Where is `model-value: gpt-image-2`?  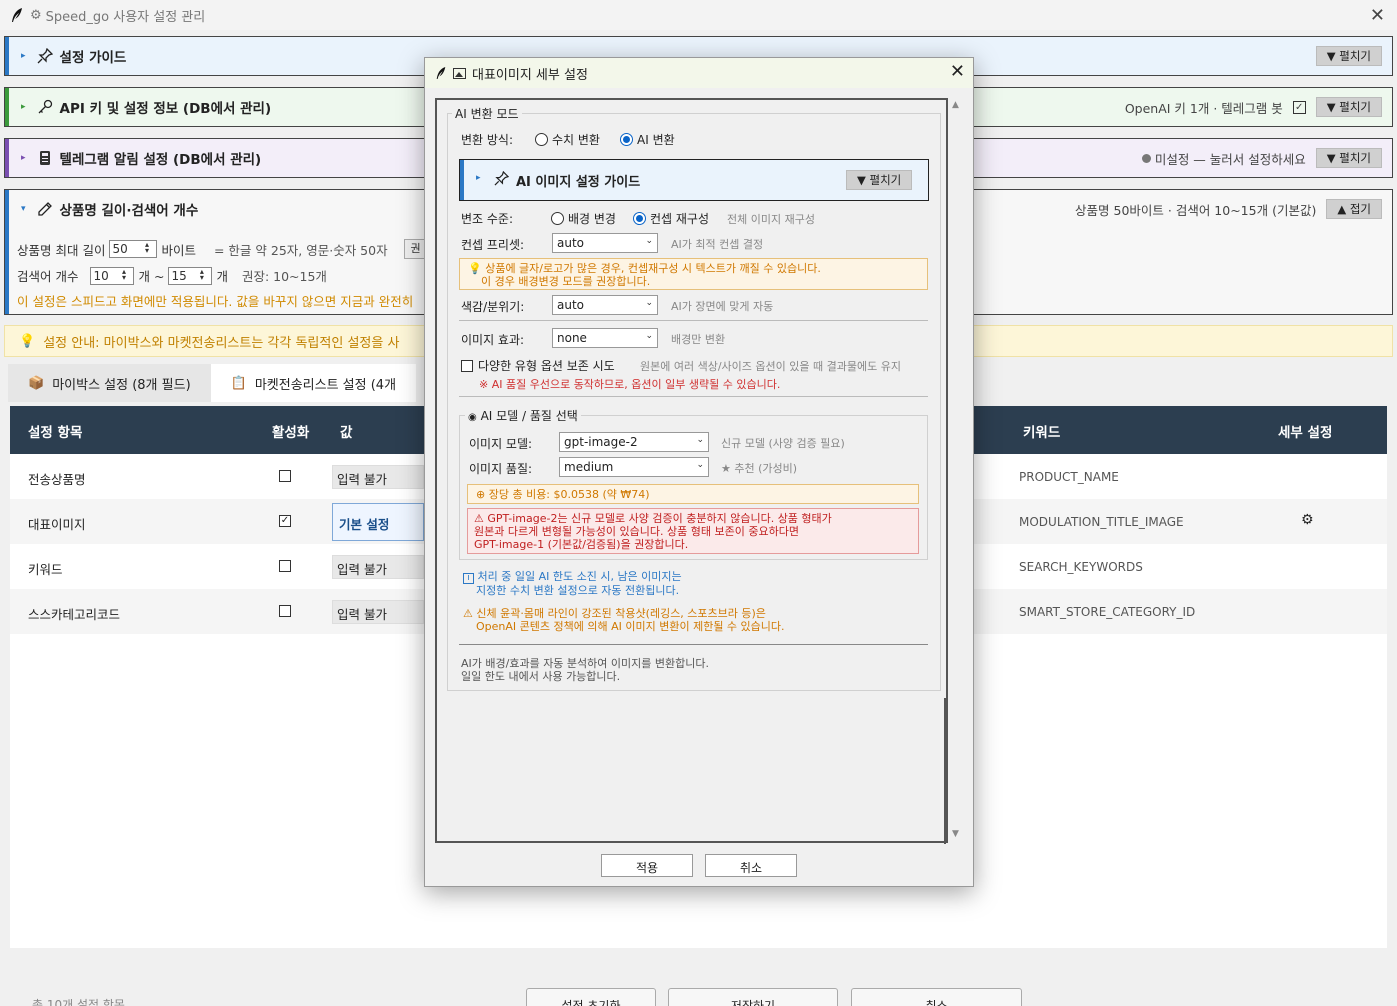
model-value: gpt-image-2 is located at coordinates (601, 442).